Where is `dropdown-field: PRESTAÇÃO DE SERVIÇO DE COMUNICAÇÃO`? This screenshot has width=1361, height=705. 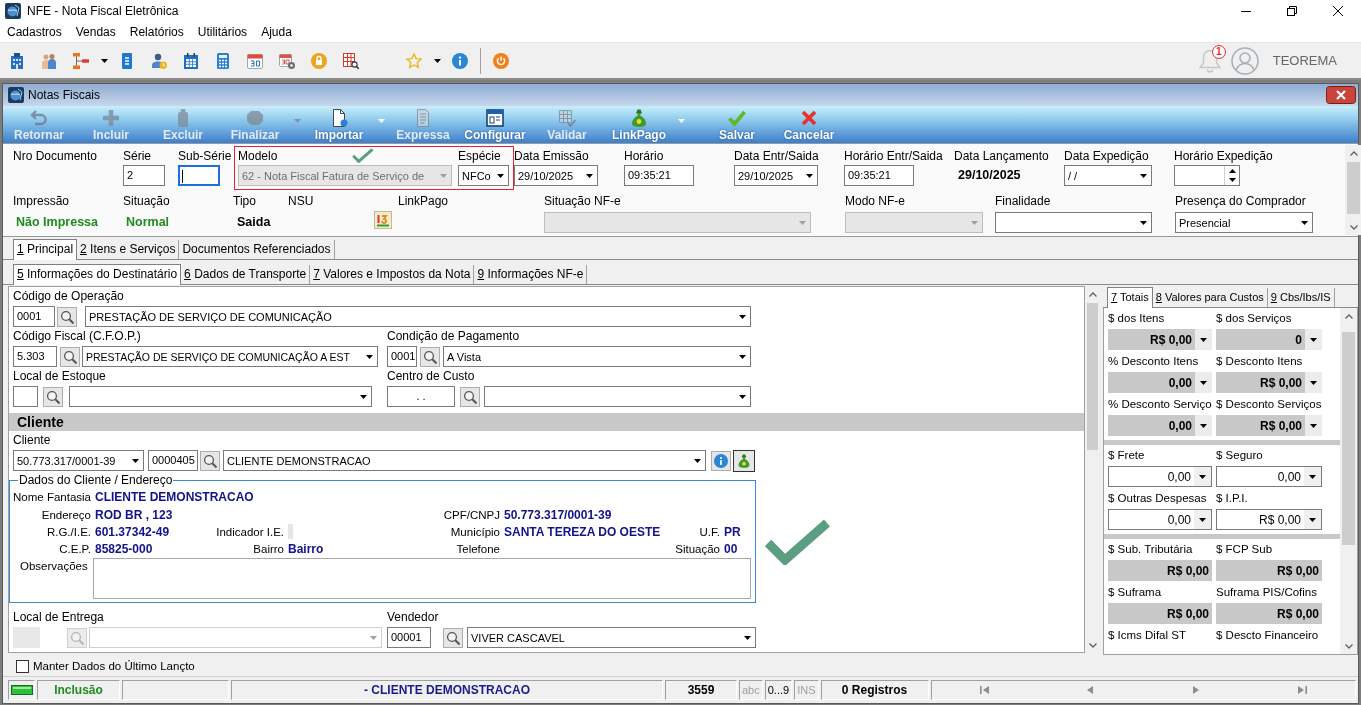 dropdown-field: PRESTAÇÃO DE SERVIÇO DE COMUNICAÇÃO is located at coordinates (418, 316).